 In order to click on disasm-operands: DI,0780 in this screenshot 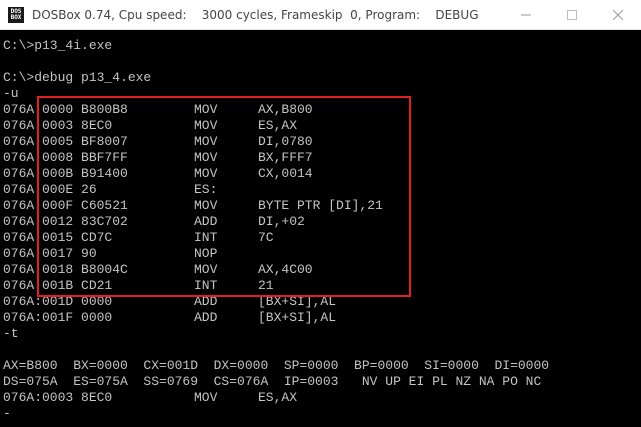, I will do `click(285, 141)`.